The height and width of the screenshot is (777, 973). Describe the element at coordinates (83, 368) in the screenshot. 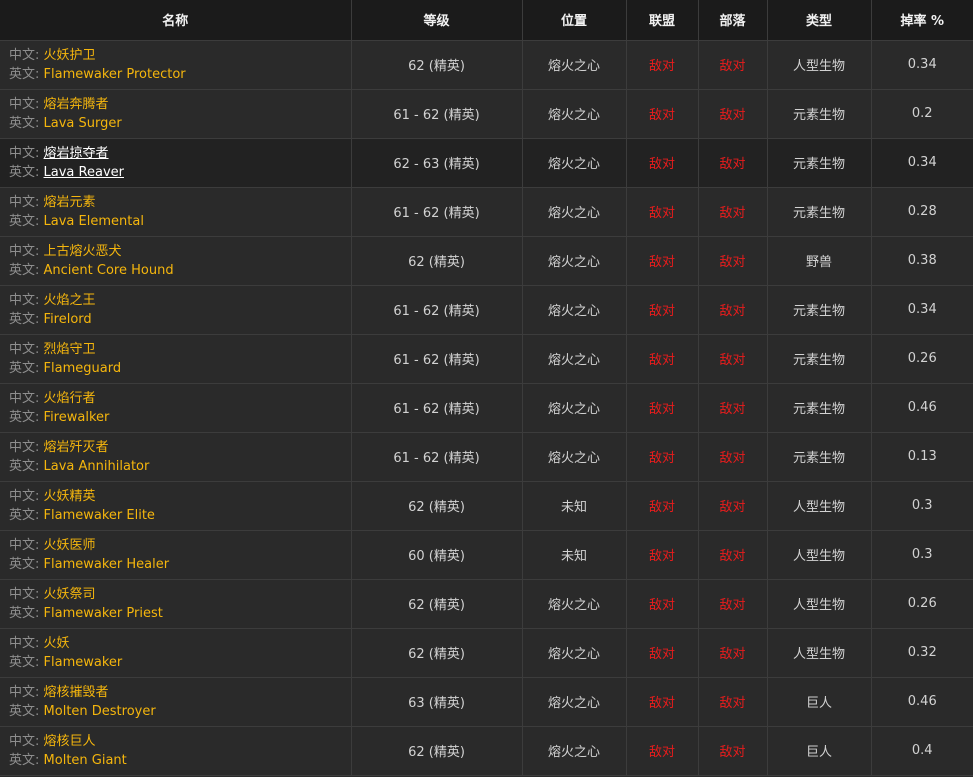

I see `npc-english-name-link: Flameguard` at that location.